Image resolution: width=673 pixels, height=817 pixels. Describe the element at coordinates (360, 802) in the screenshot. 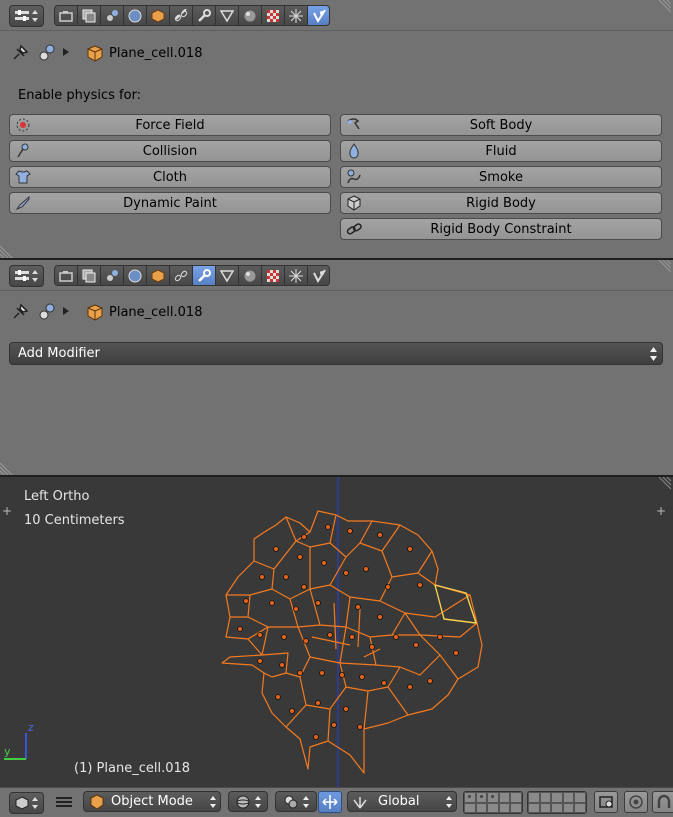

I see `orientation-axes-icon` at that location.